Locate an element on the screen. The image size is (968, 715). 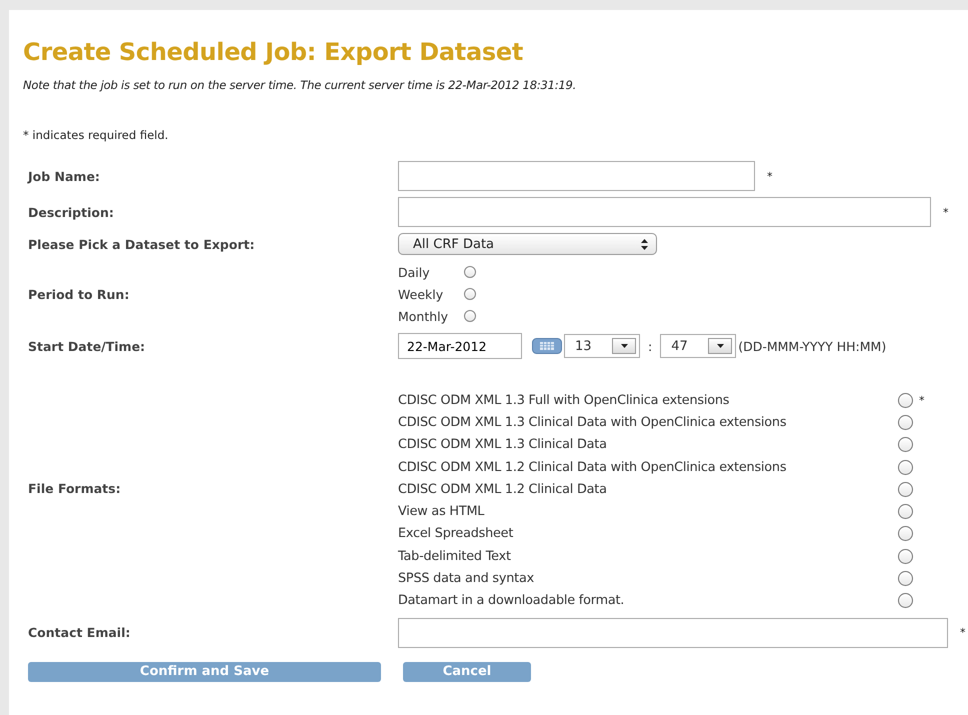
field-label: Contact Email: is located at coordinates (79, 632).